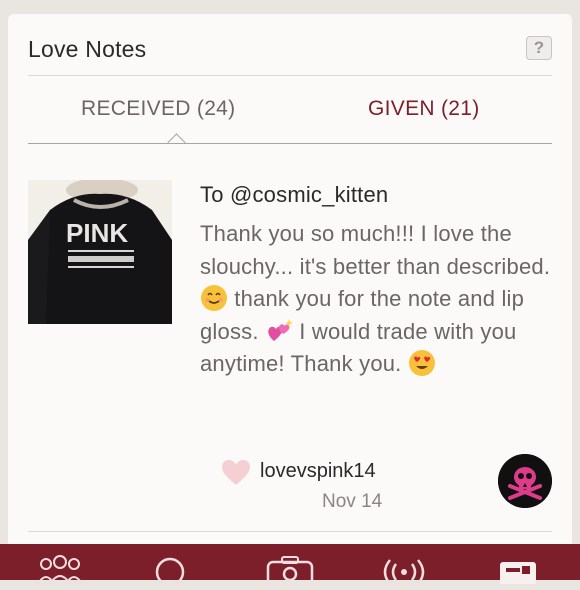 The image size is (580, 590). I want to click on tab-received-label: RECEIVED, so click(136, 108).